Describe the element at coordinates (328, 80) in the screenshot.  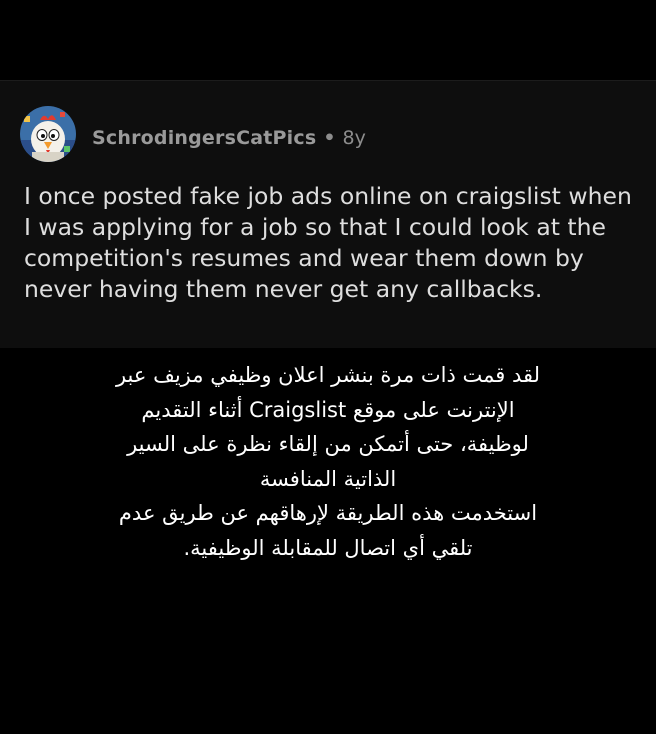
I see `divider` at that location.